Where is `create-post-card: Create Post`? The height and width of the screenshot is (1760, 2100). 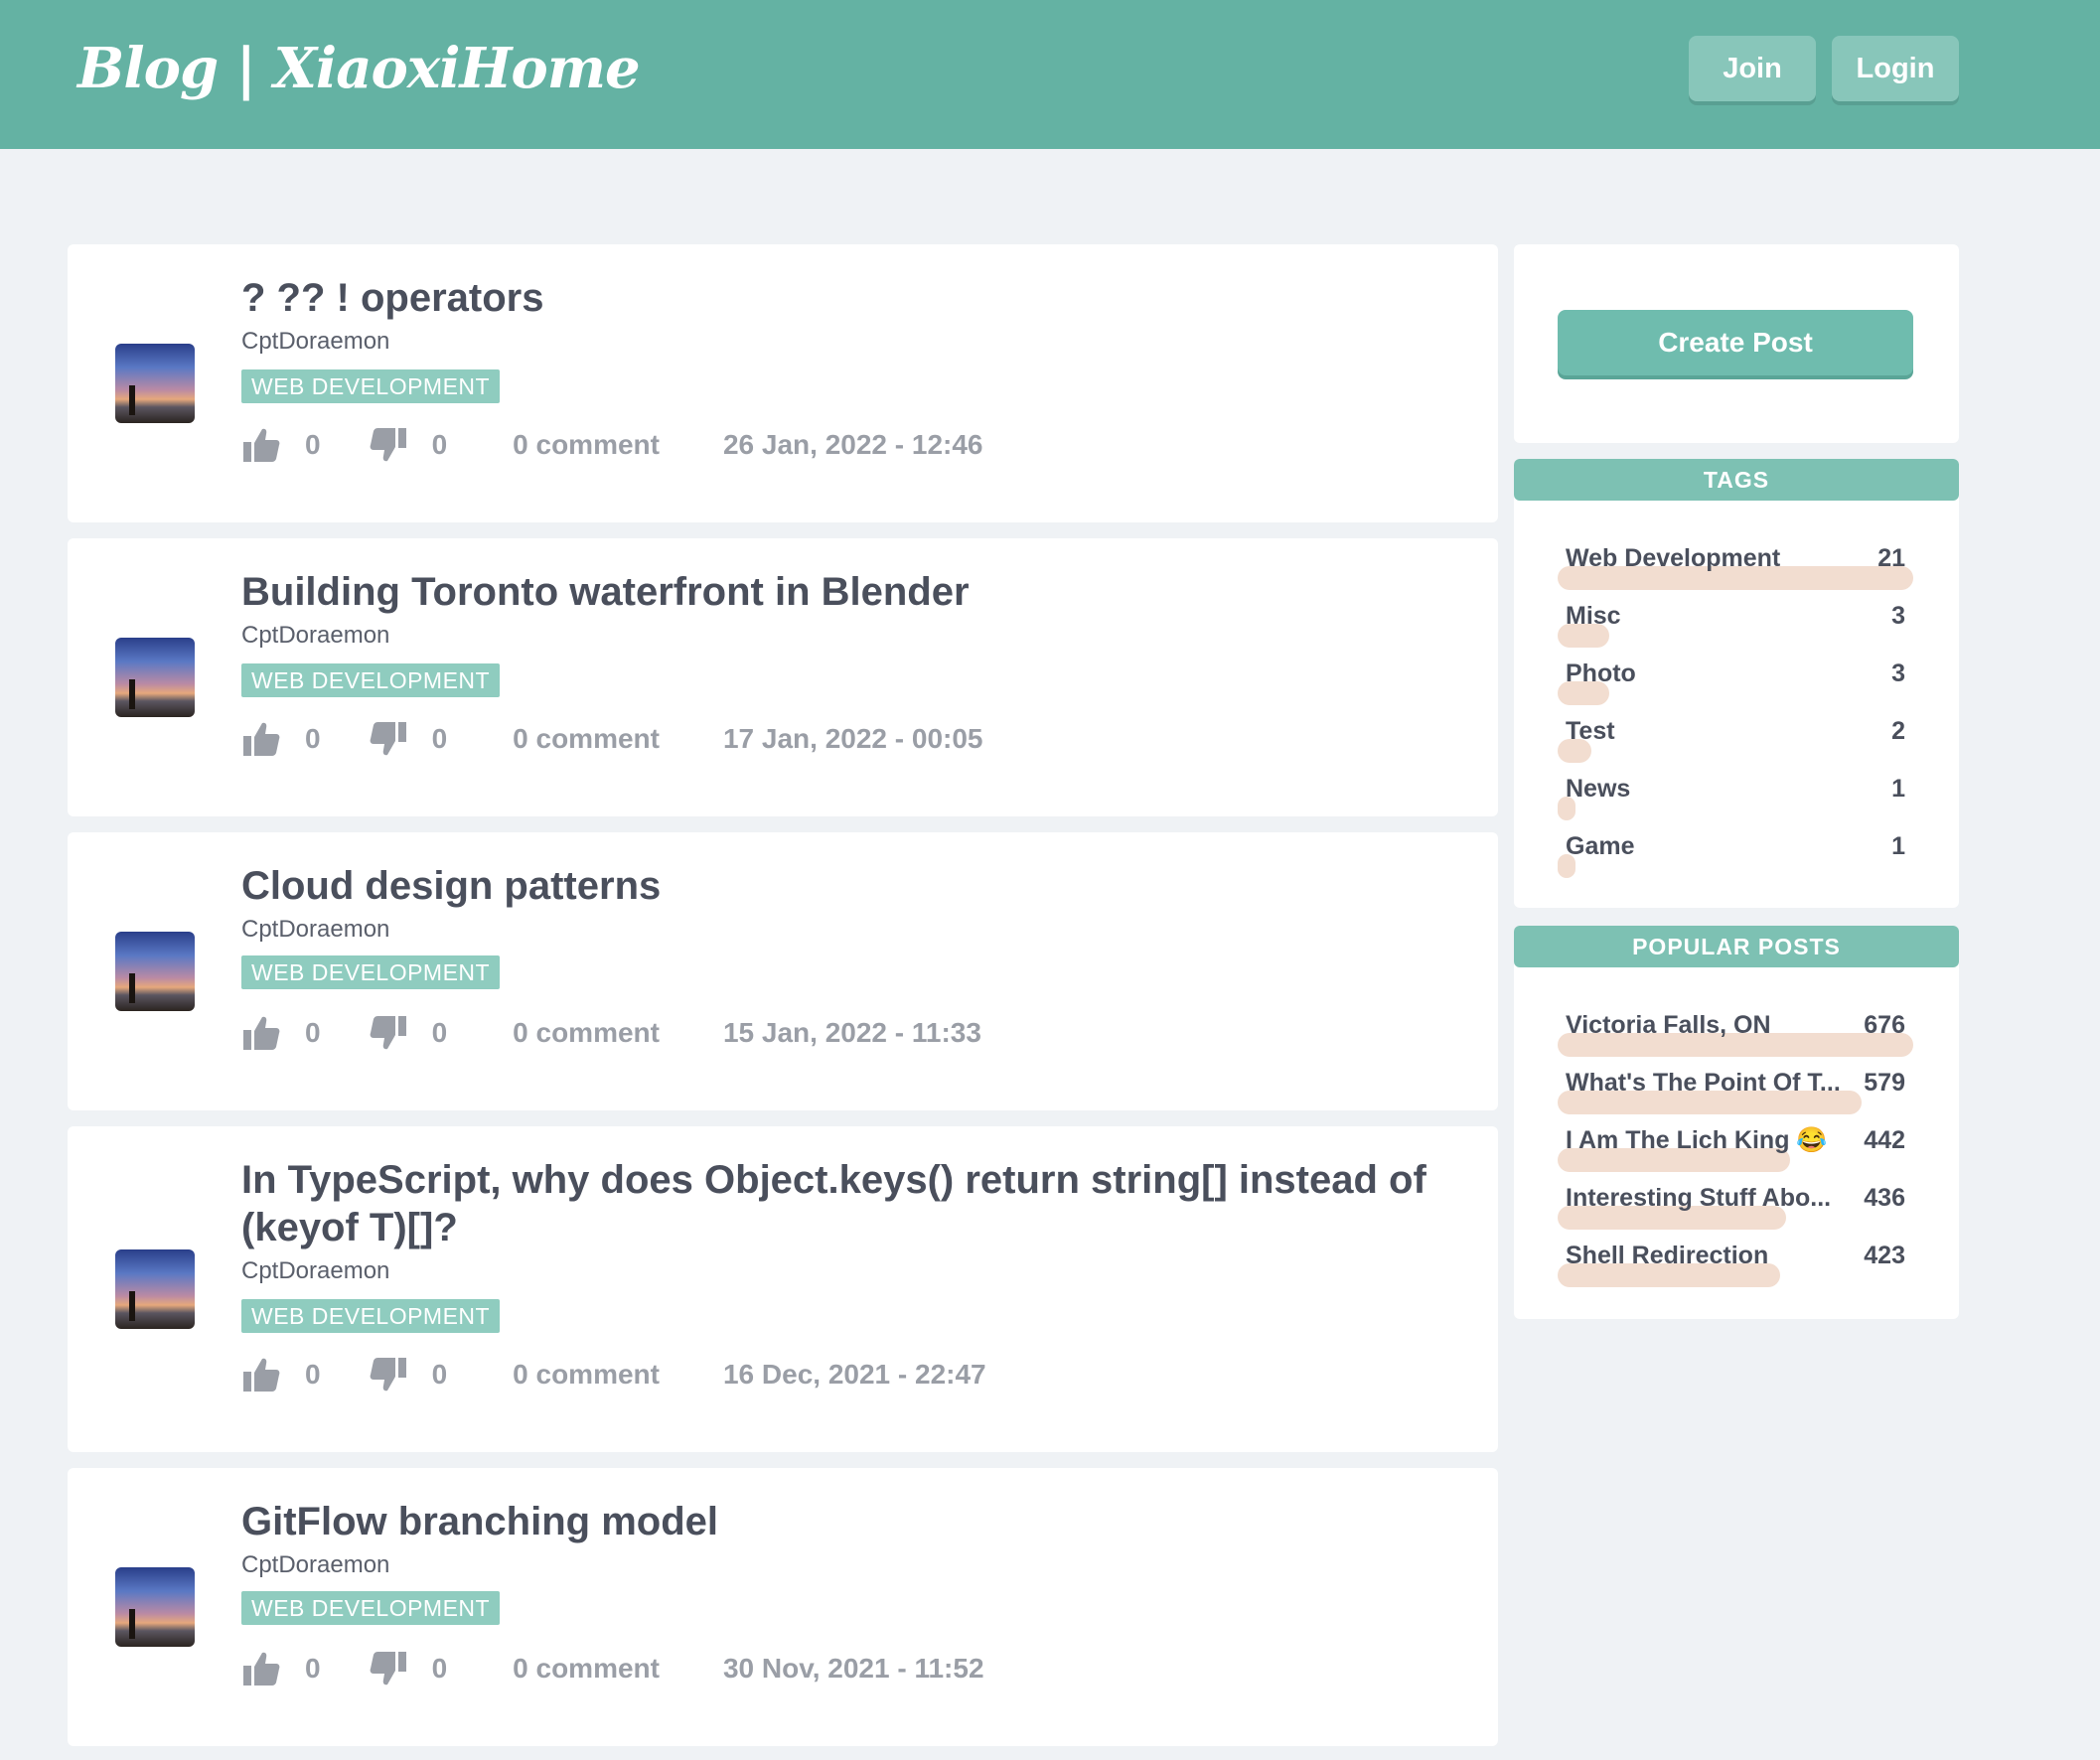 create-post-card: Create Post is located at coordinates (1736, 343).